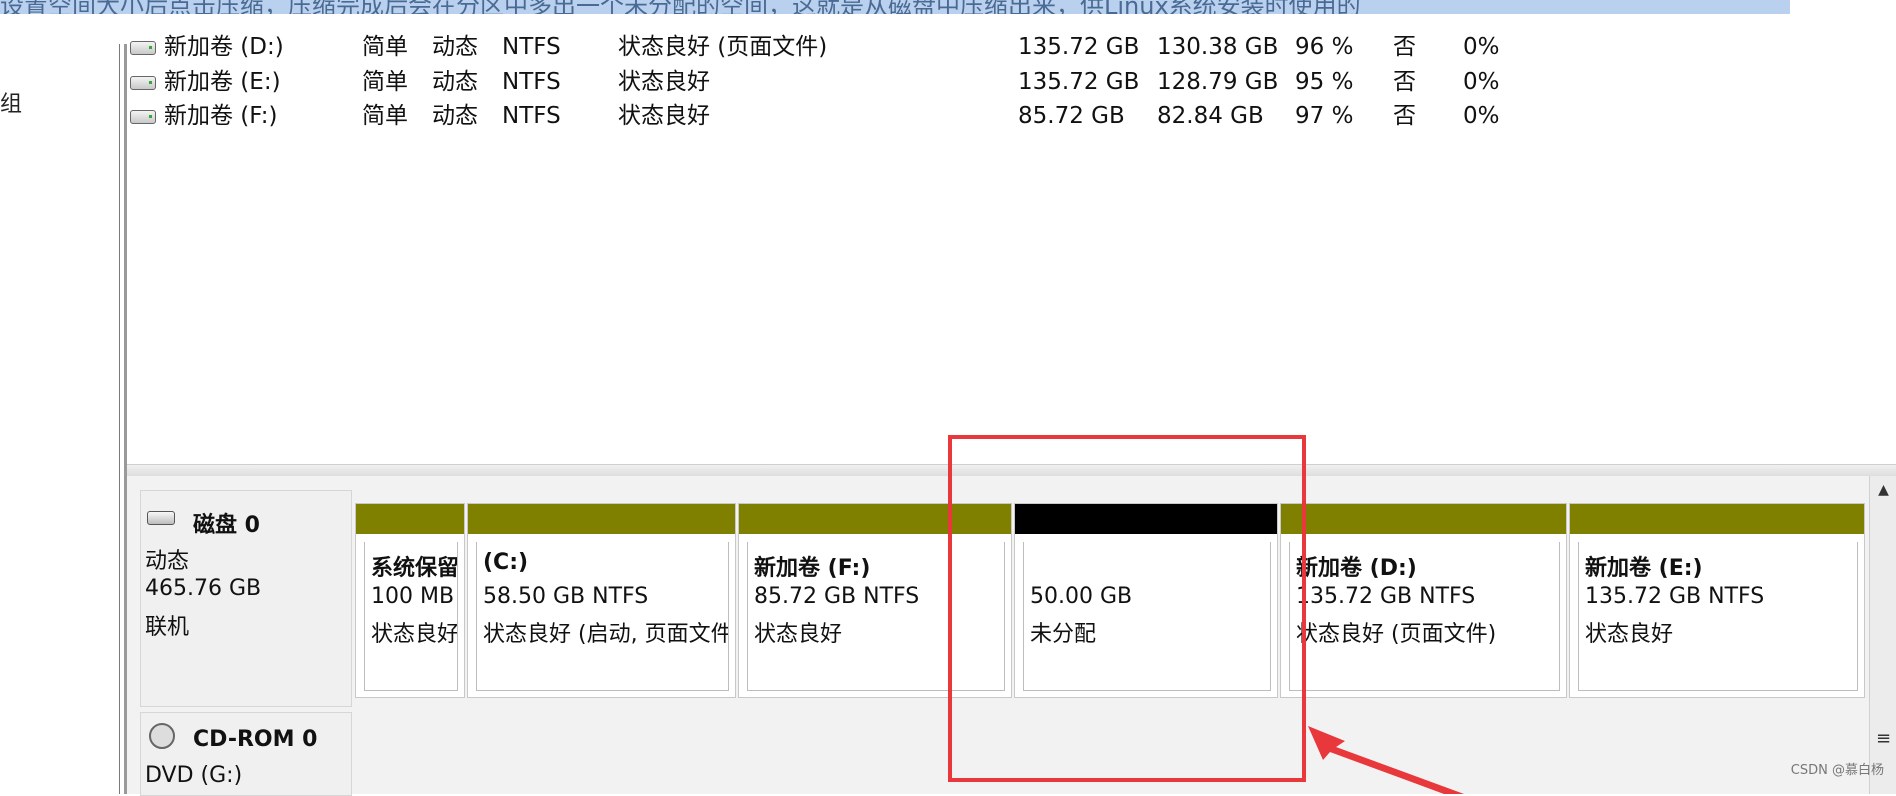 The height and width of the screenshot is (796, 1896). What do you see at coordinates (1386, 760) in the screenshot?
I see `annotation-arrow-icon` at bounding box center [1386, 760].